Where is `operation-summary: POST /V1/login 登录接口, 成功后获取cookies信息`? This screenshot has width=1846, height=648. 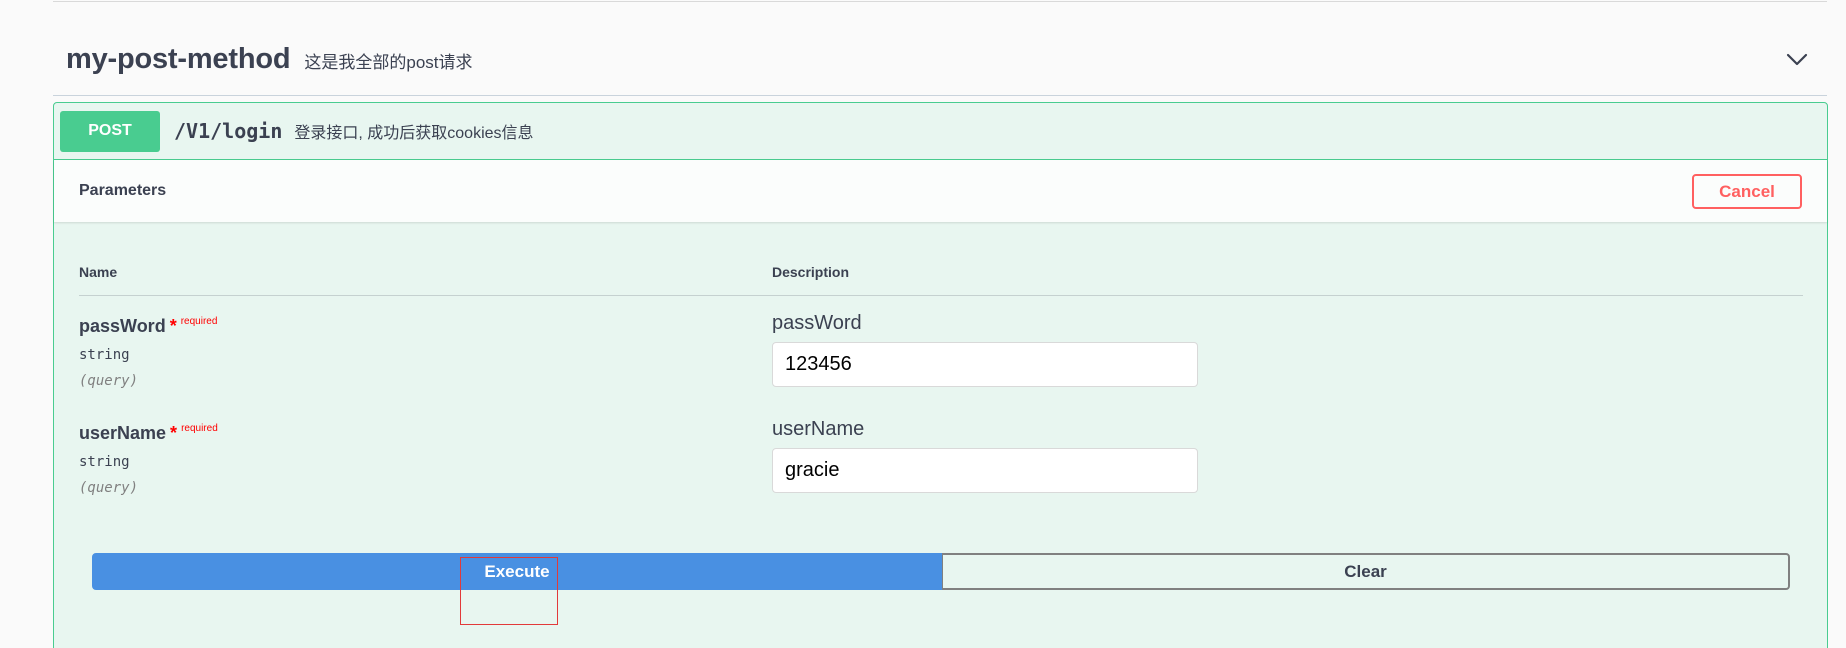
operation-summary: POST /V1/login 登录接口, 成功后获取cookies信息 is located at coordinates (940, 131).